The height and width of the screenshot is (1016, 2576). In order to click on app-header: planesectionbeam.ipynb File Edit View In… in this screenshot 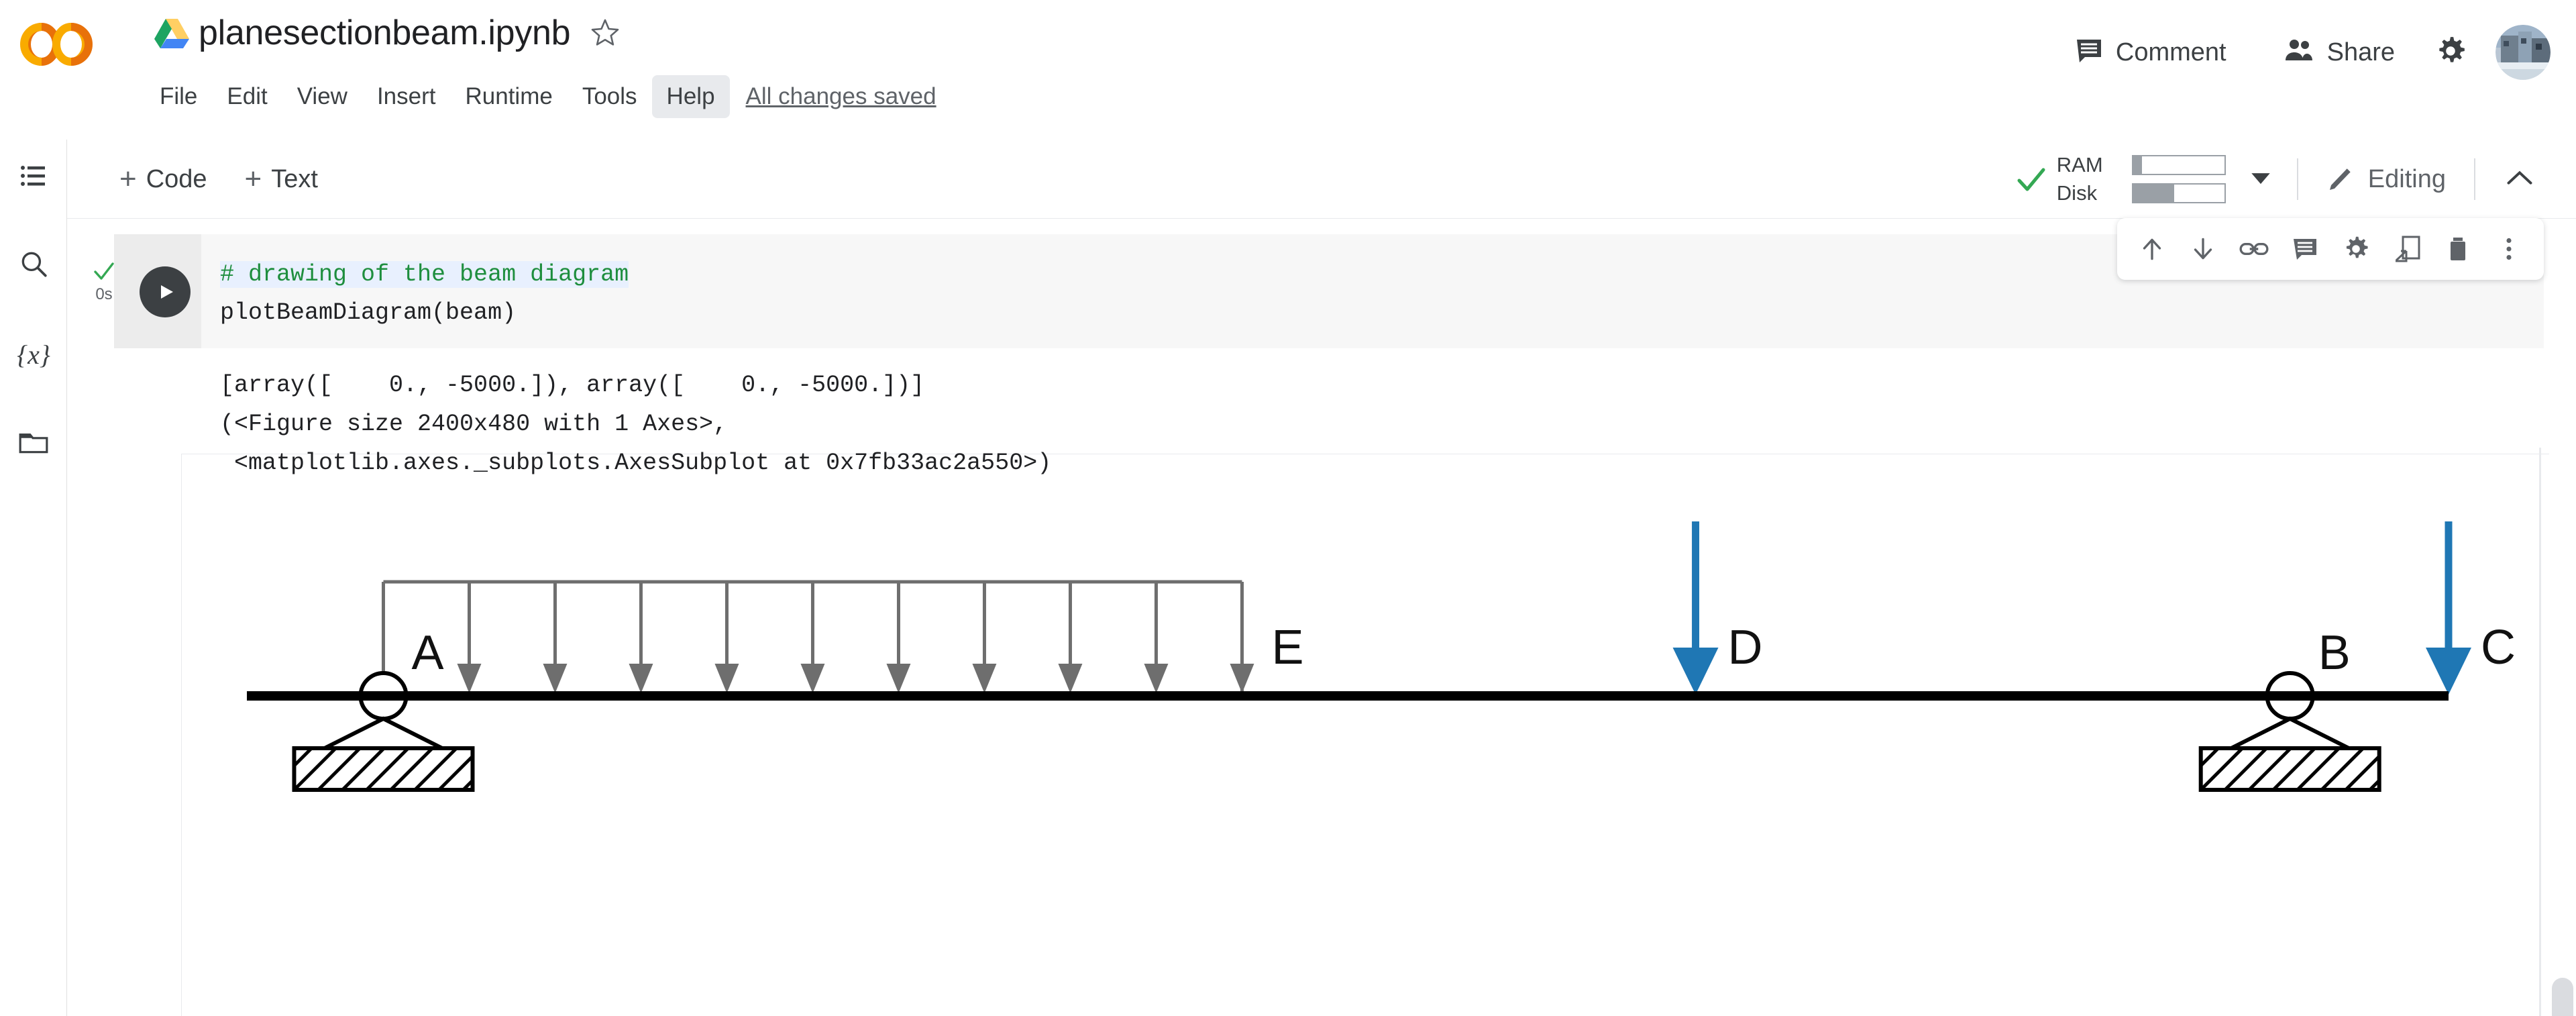, I will do `click(1288, 70)`.